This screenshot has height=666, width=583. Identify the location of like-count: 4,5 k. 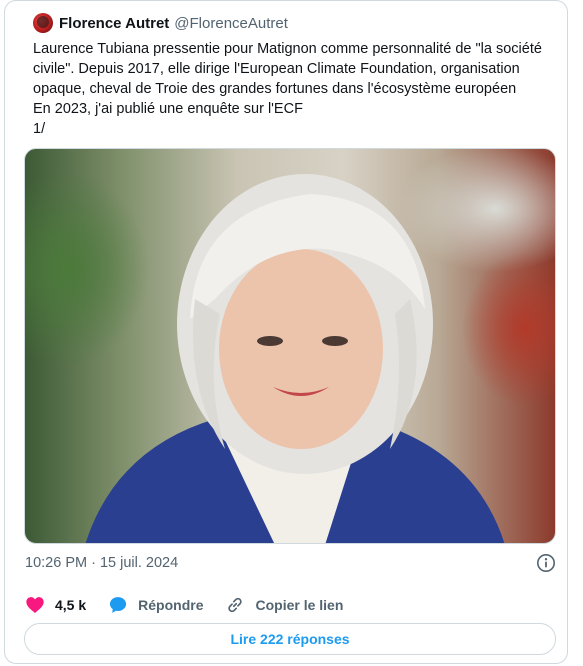
(71, 605).